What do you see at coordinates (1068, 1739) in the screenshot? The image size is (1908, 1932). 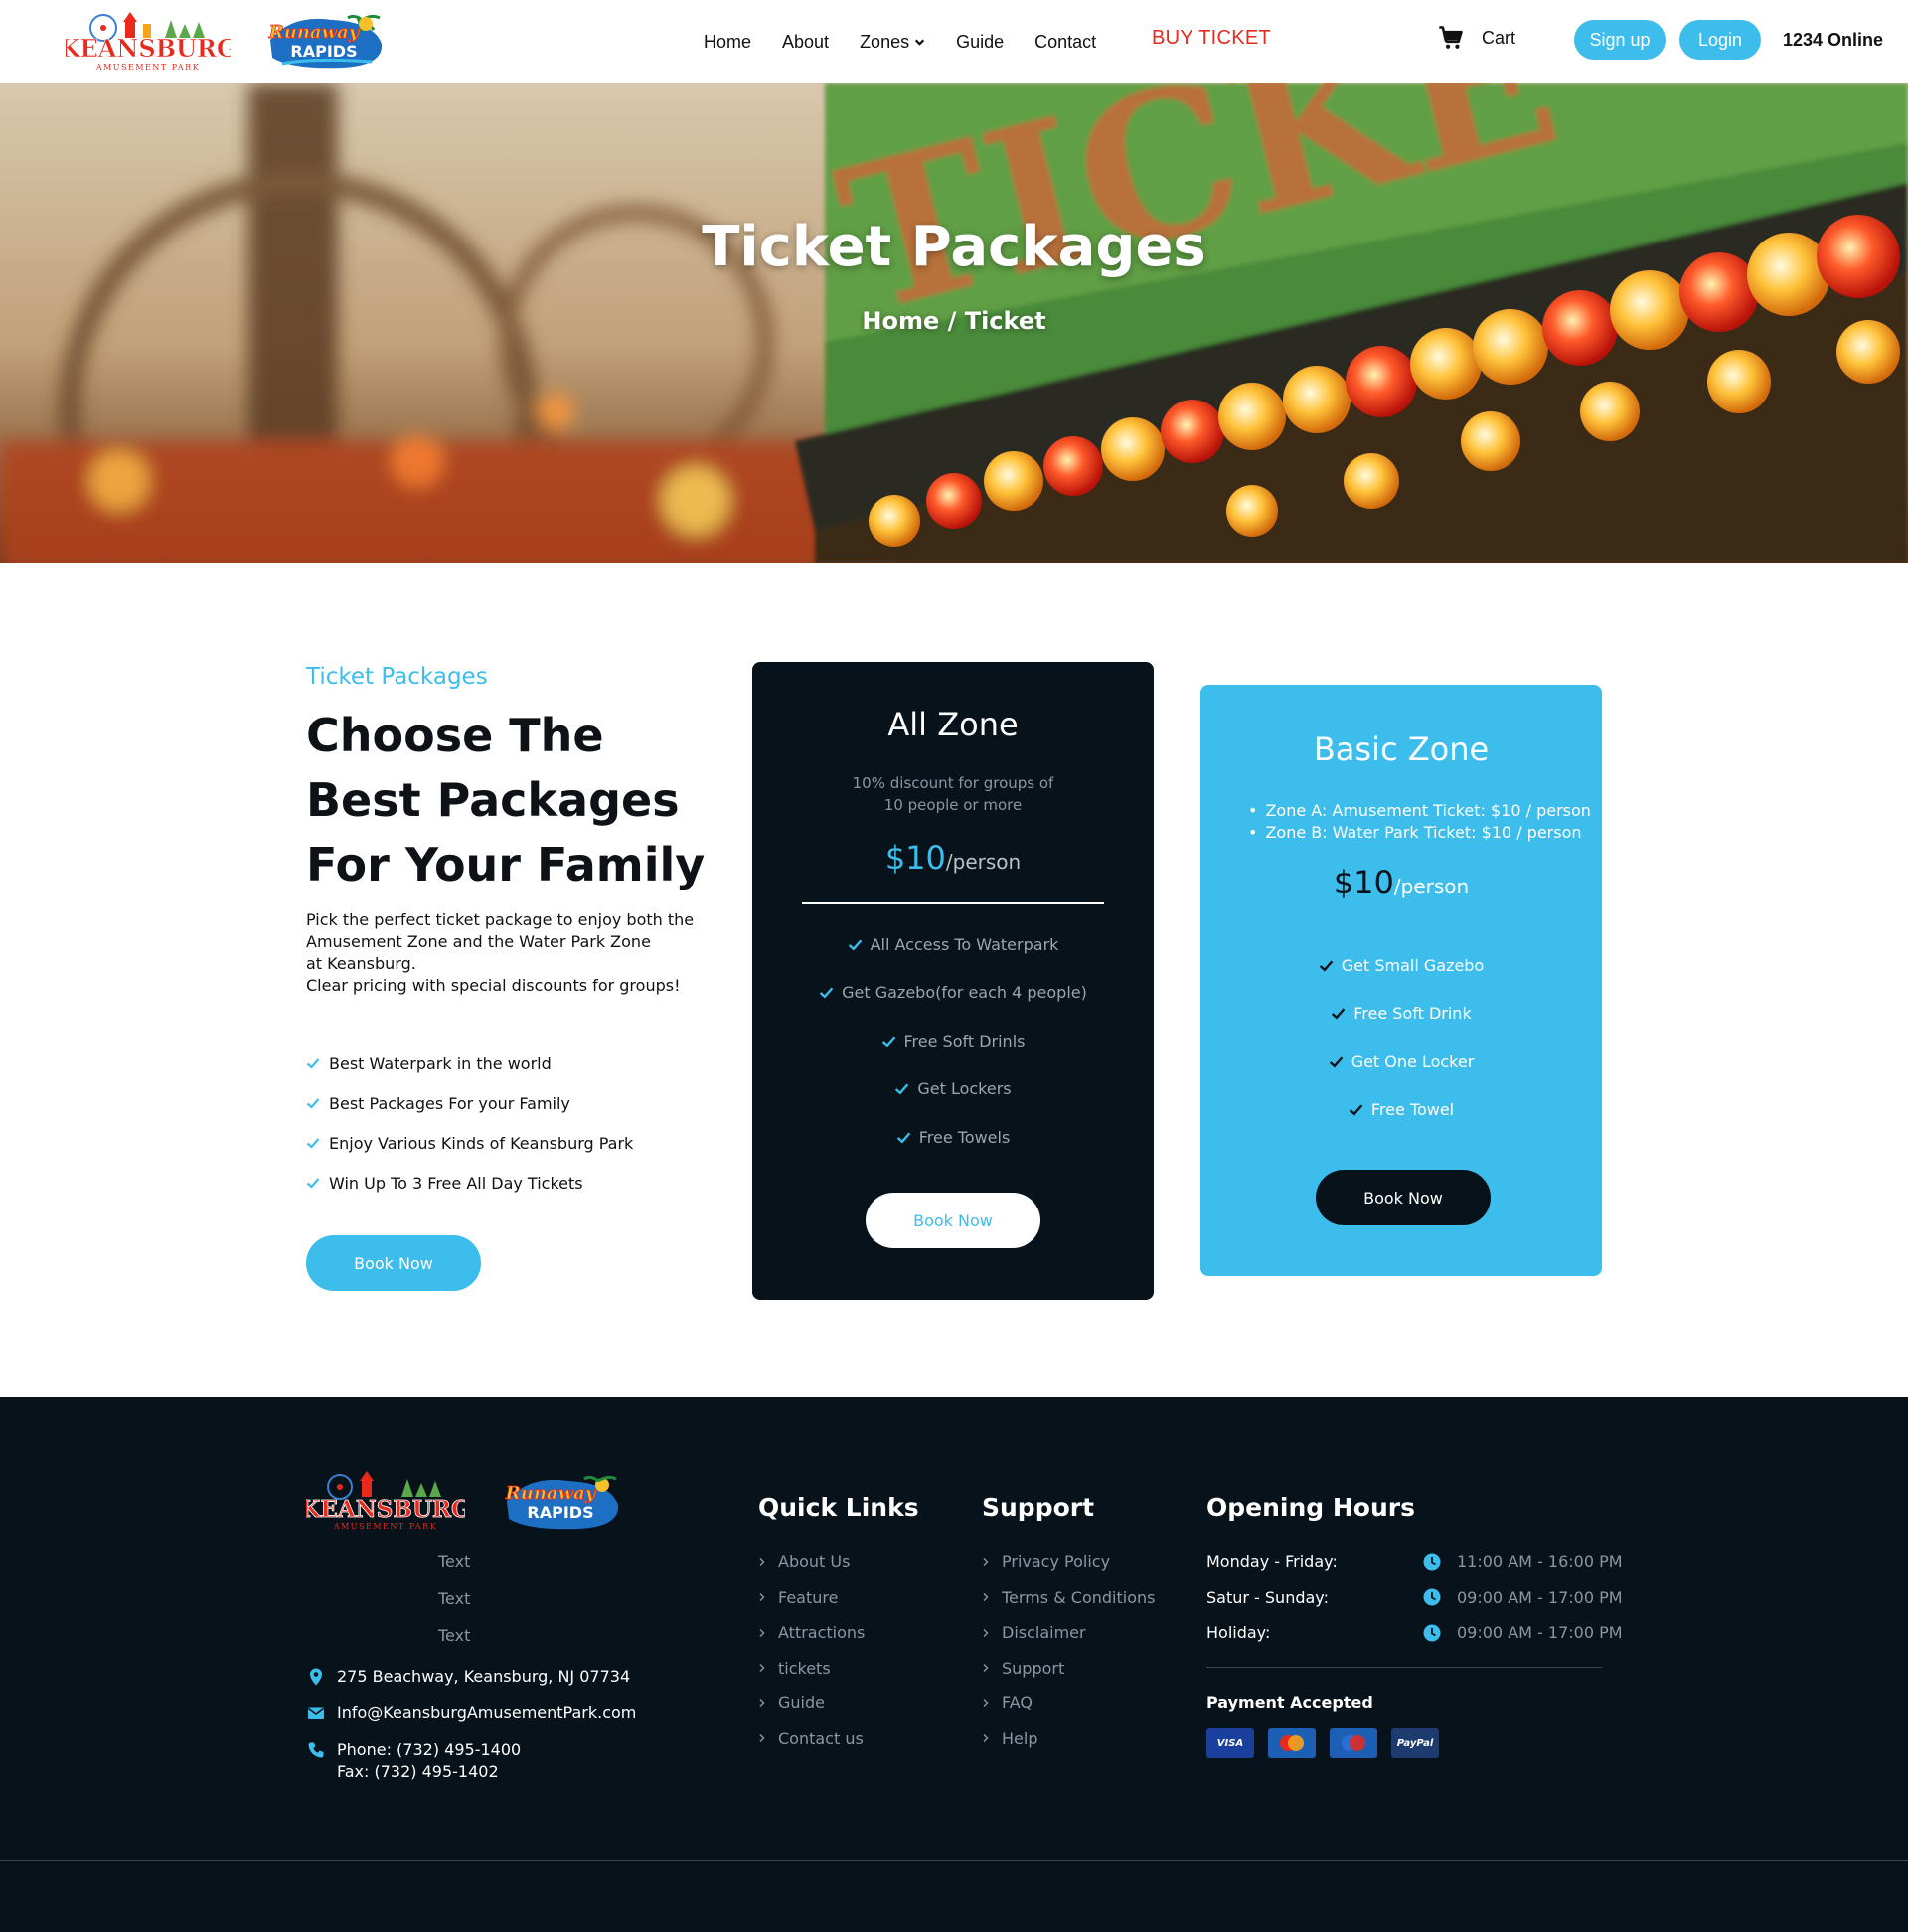 I see `footer-link-help: Help` at bounding box center [1068, 1739].